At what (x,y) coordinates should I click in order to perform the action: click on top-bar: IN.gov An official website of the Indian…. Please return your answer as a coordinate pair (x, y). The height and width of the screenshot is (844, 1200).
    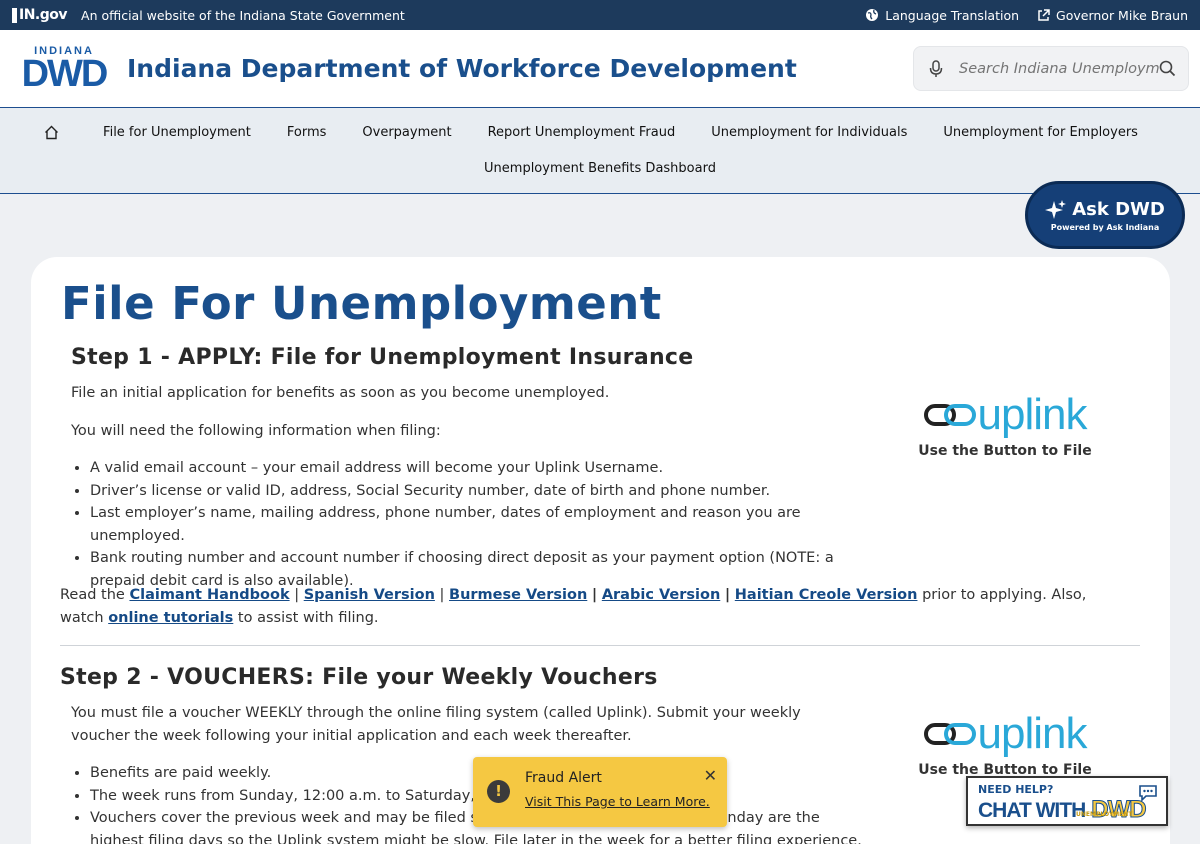
    Looking at the image, I should click on (600, 15).